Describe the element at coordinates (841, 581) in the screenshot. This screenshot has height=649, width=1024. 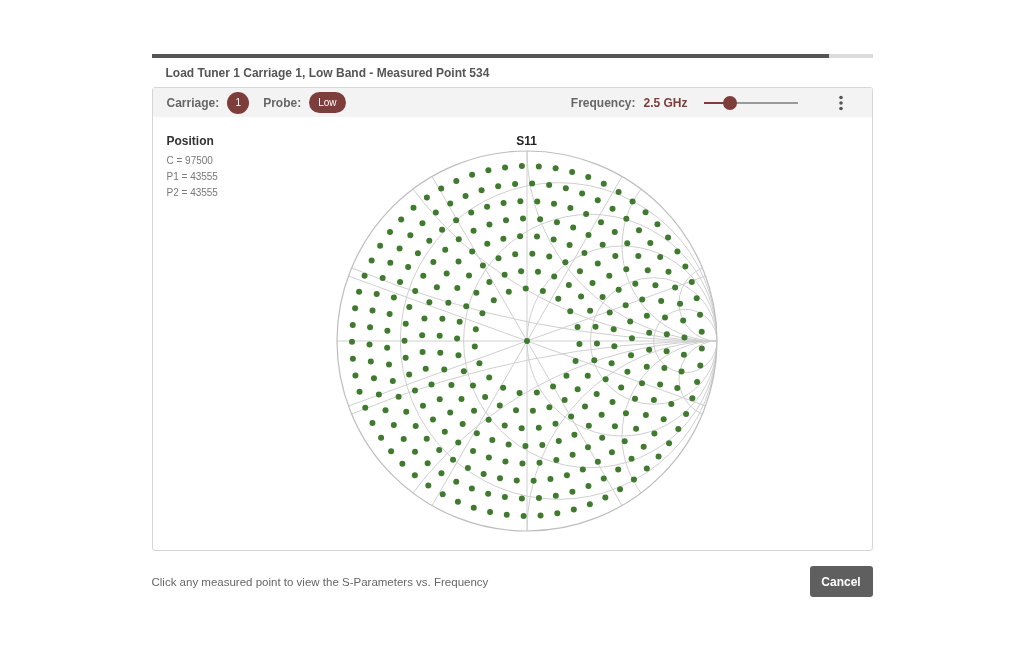
I see `cancel-button: Cancel` at that location.